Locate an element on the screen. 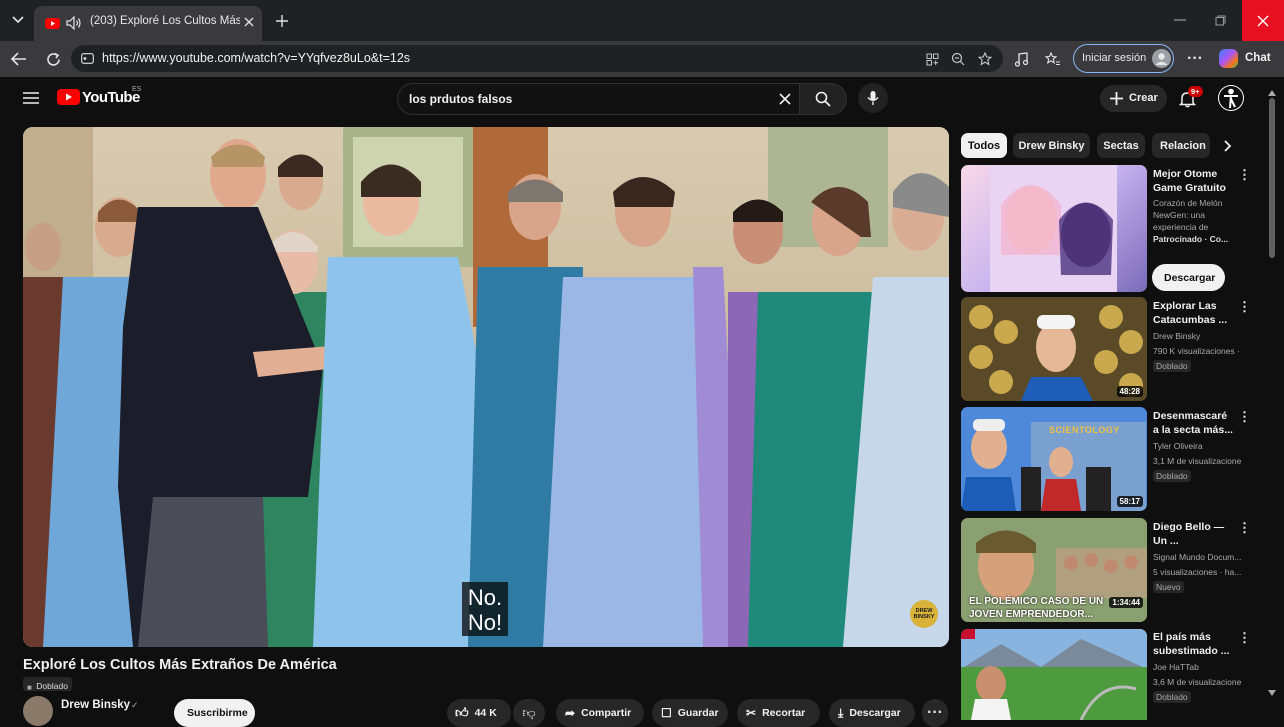 This screenshot has height=727, width=1284. dubbed-icon: ■ is located at coordinates (29, 687).